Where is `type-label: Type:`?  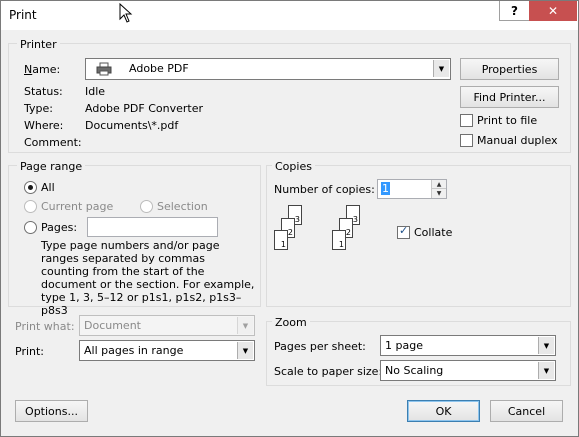
type-label: Type: is located at coordinates (38, 108).